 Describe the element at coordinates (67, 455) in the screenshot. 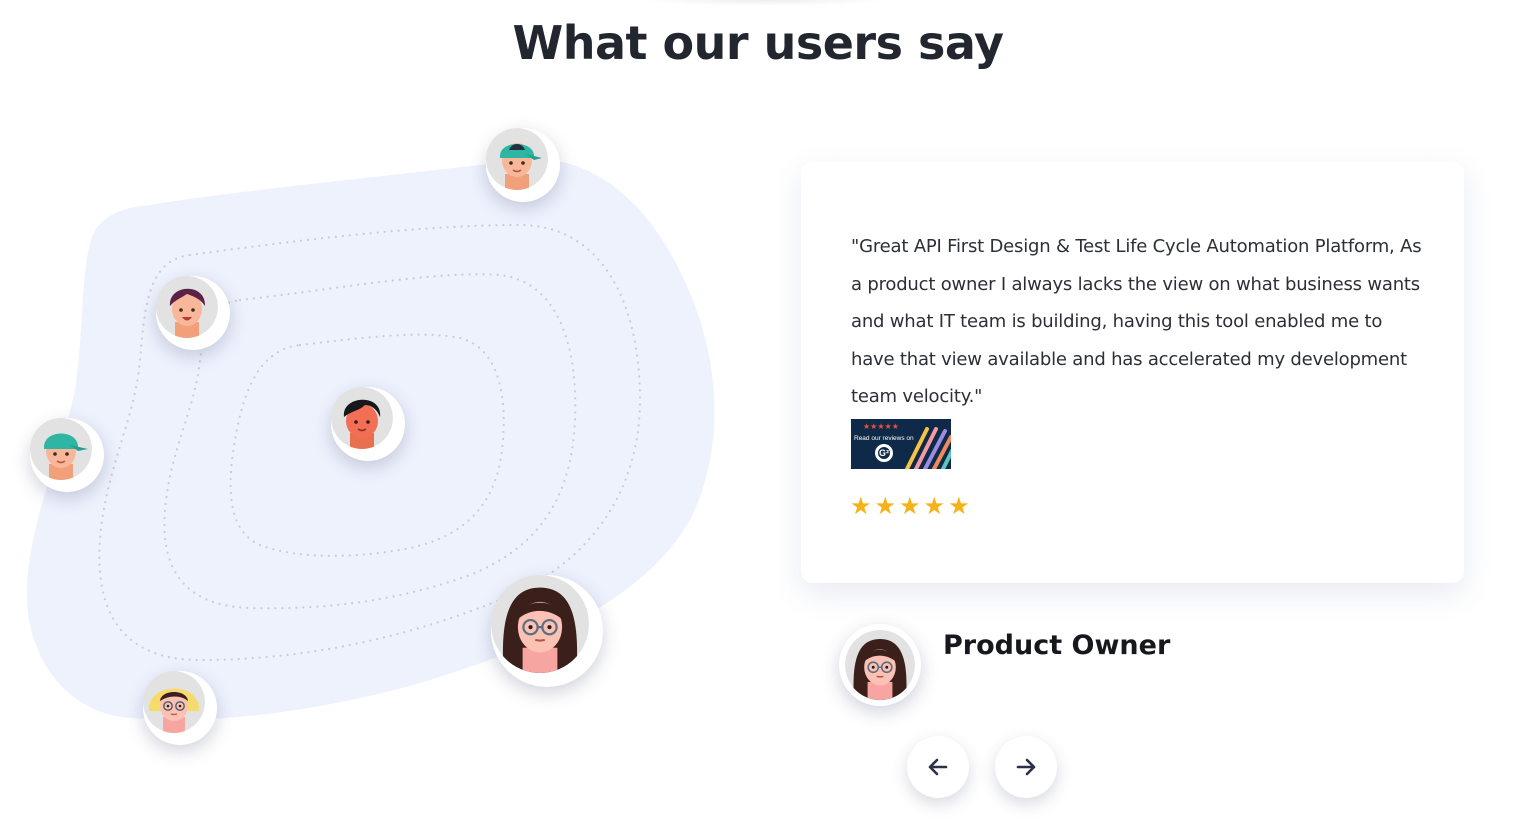

I see `user-avatar-cap-boy-left` at that location.